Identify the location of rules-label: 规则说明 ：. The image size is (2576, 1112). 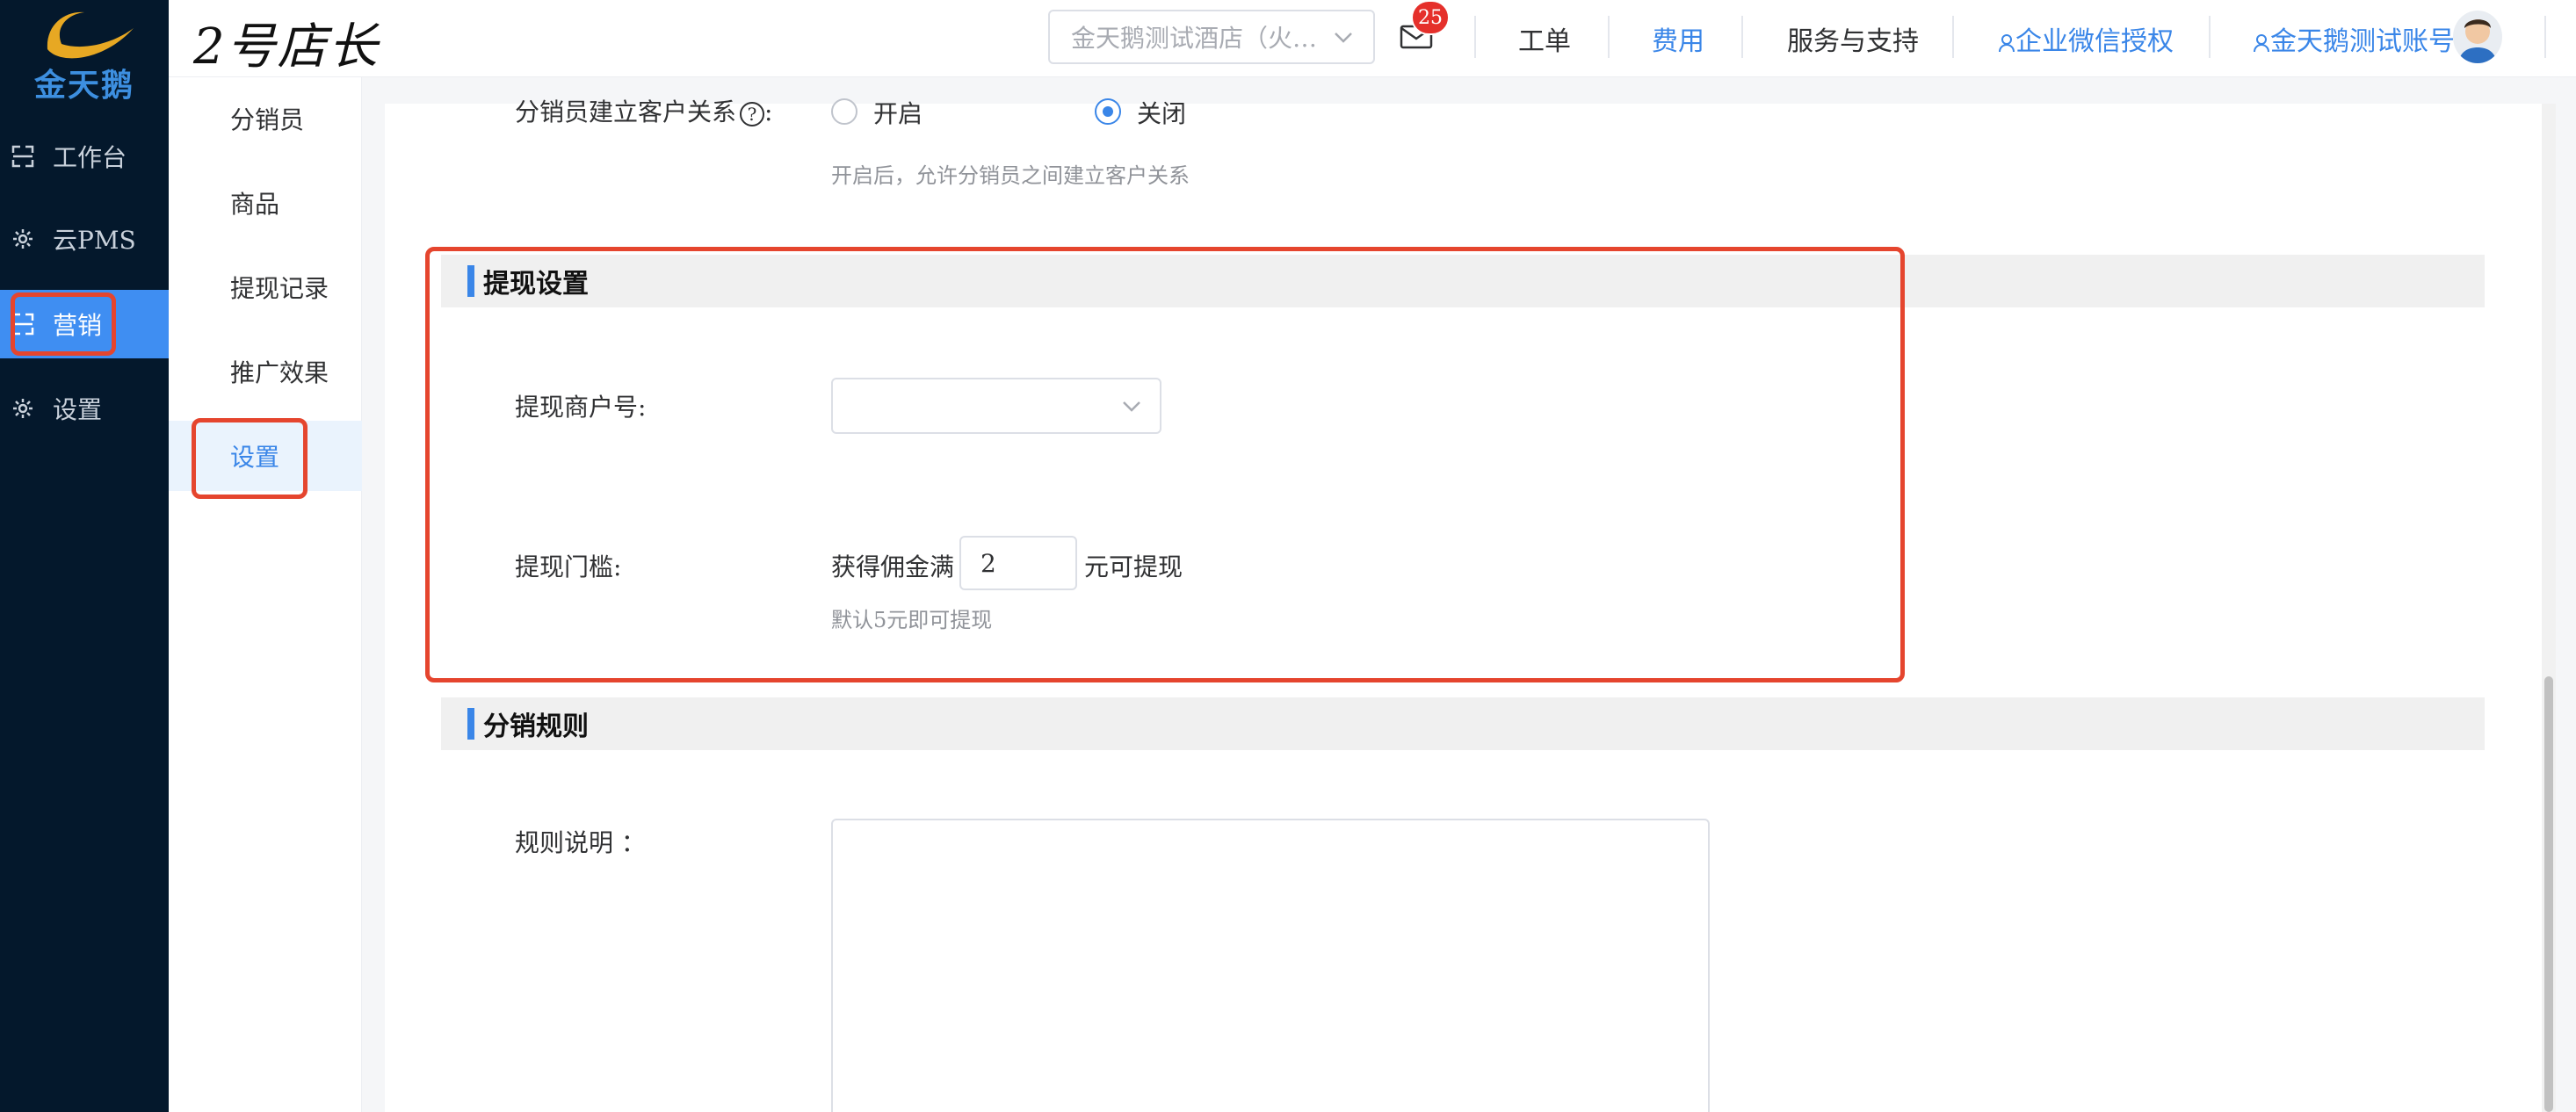
(580, 842).